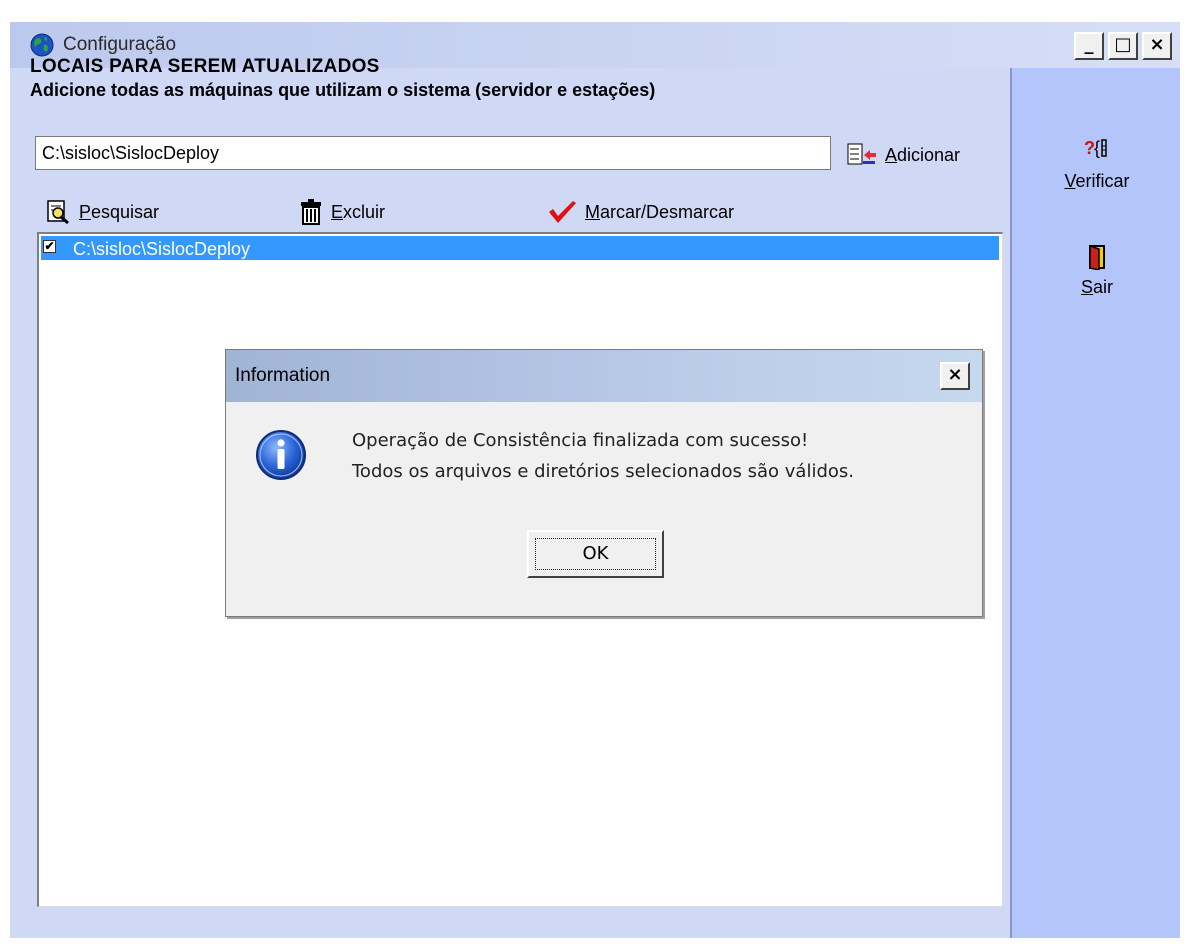 This screenshot has height=949, width=1188. I want to click on add-button: Adicionar, so click(903, 155).